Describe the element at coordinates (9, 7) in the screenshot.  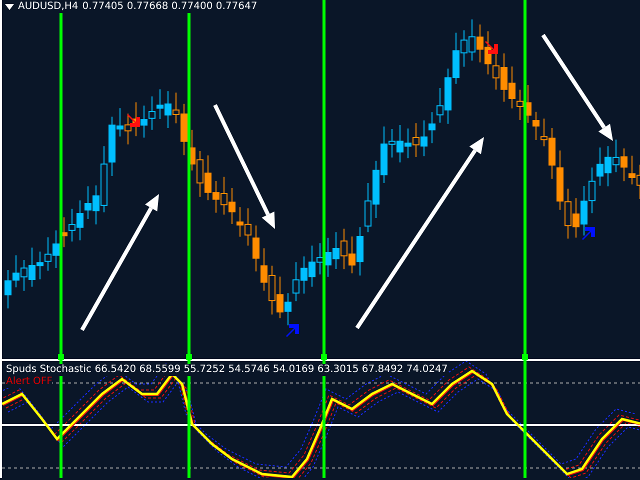
I see `dropdown-icon` at that location.